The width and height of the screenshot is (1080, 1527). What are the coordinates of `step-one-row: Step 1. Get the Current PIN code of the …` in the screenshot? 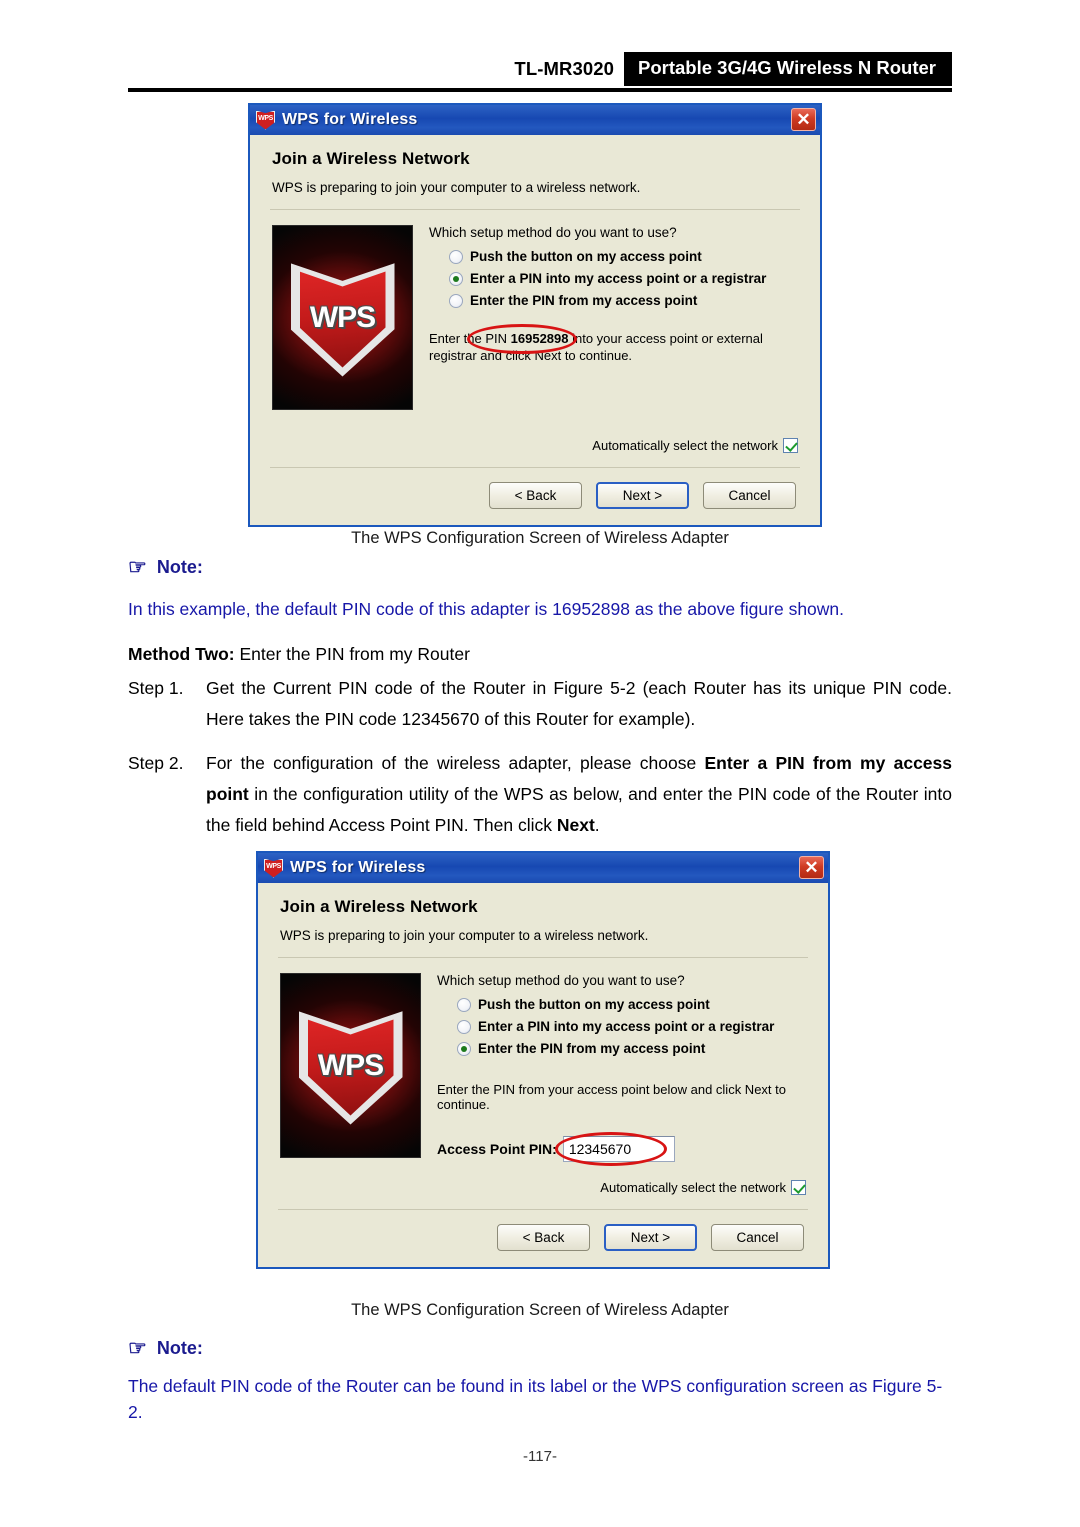 It's located at (540, 704).